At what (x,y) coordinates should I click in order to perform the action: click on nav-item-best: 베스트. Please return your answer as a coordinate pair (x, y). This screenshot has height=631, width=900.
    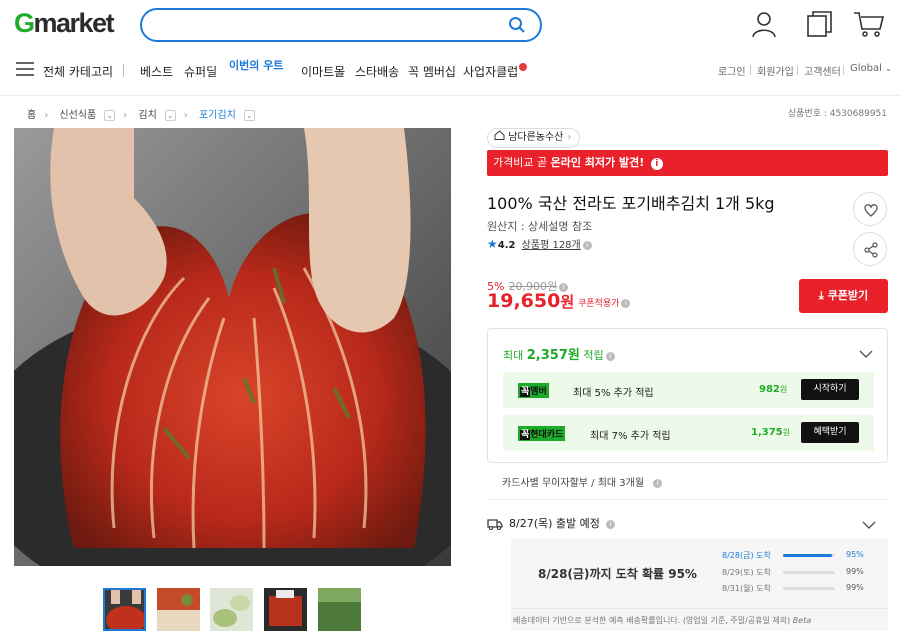
    Looking at the image, I should click on (156, 71).